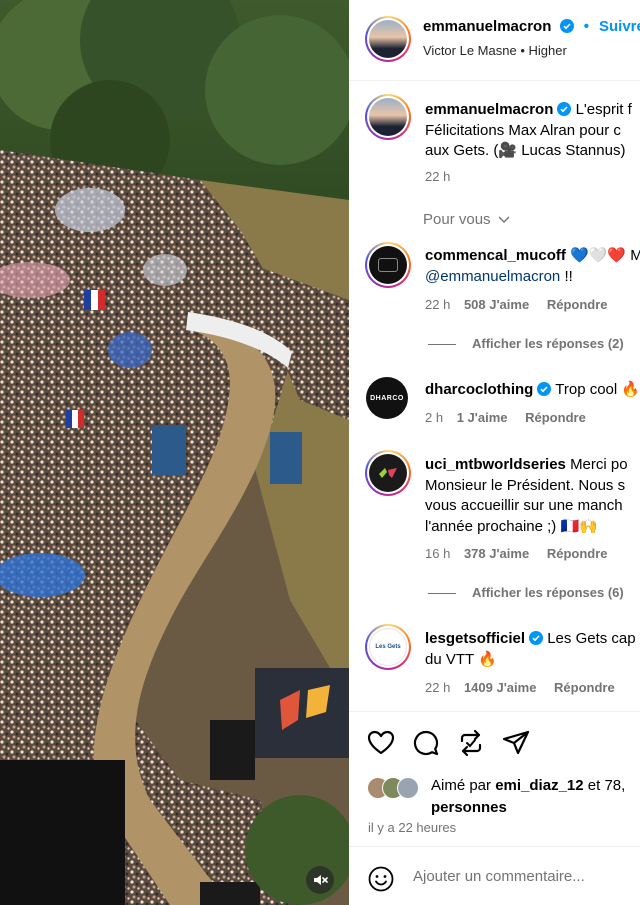 This screenshot has height=905, width=640. What do you see at coordinates (619, 26) in the screenshot?
I see `follow-button: Suivre` at bounding box center [619, 26].